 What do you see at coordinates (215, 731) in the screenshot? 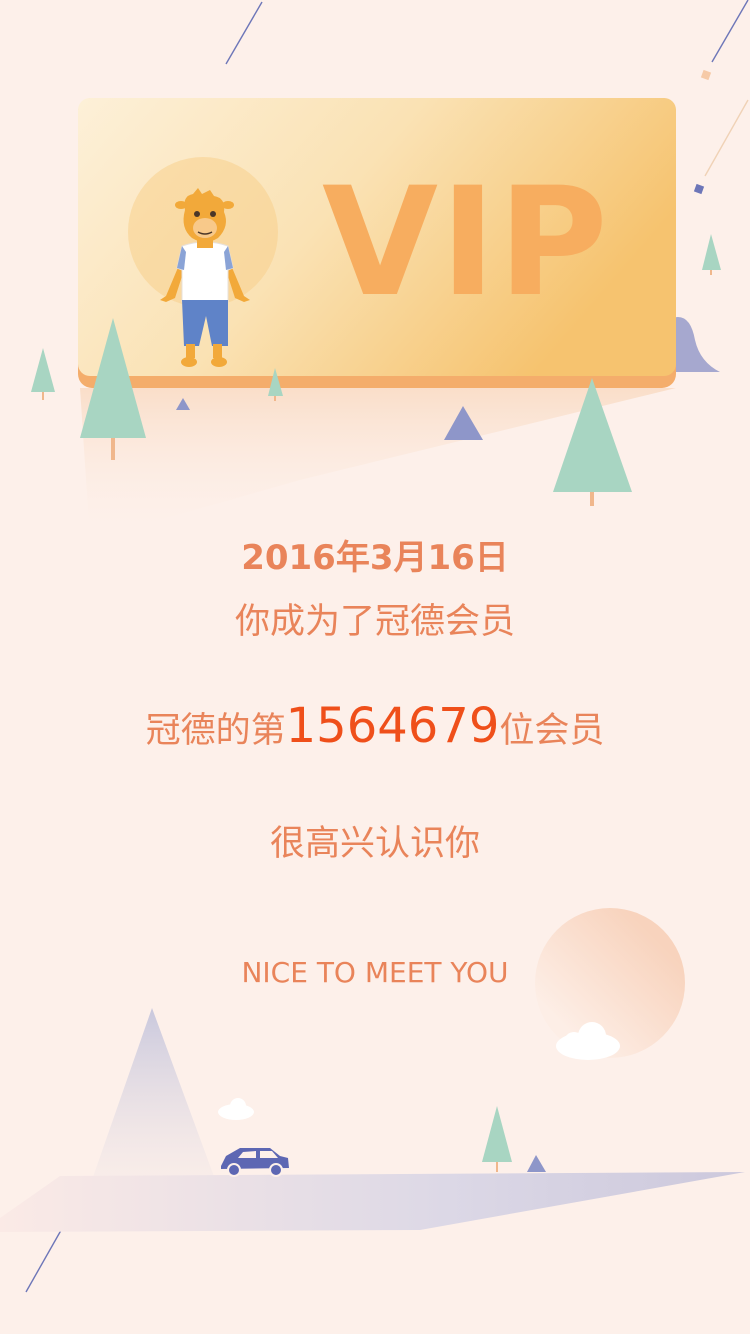
I see `rank-prefix: 冠德的第` at bounding box center [215, 731].